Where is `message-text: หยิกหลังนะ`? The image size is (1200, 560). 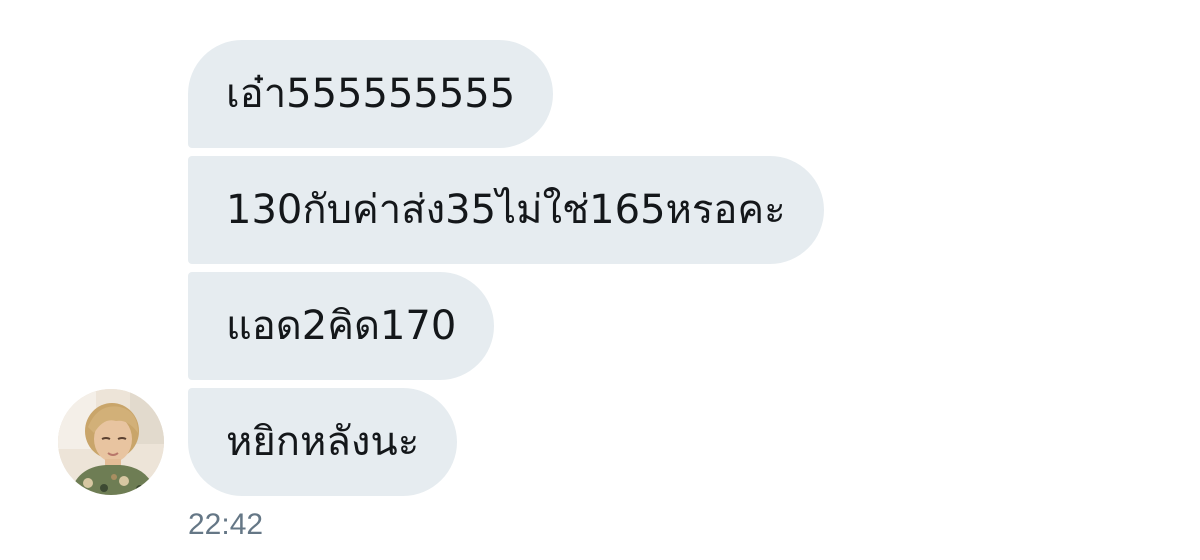
message-text: หยิกหลังนะ is located at coordinates (323, 442).